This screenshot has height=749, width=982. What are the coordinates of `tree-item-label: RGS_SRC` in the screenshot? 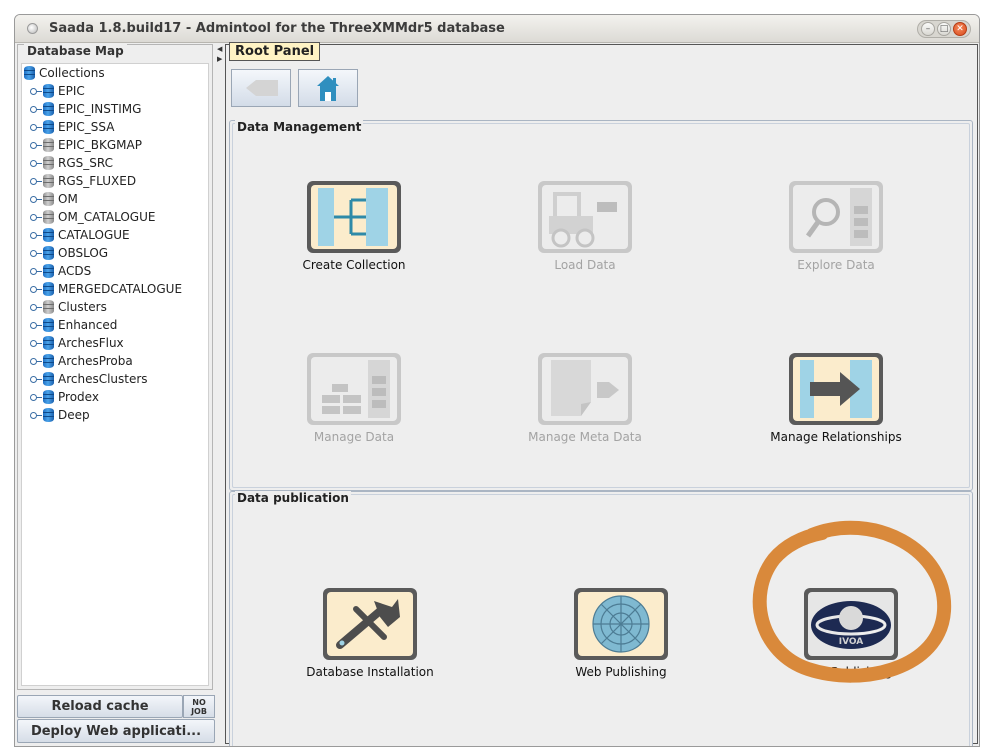 It's located at (85, 163).